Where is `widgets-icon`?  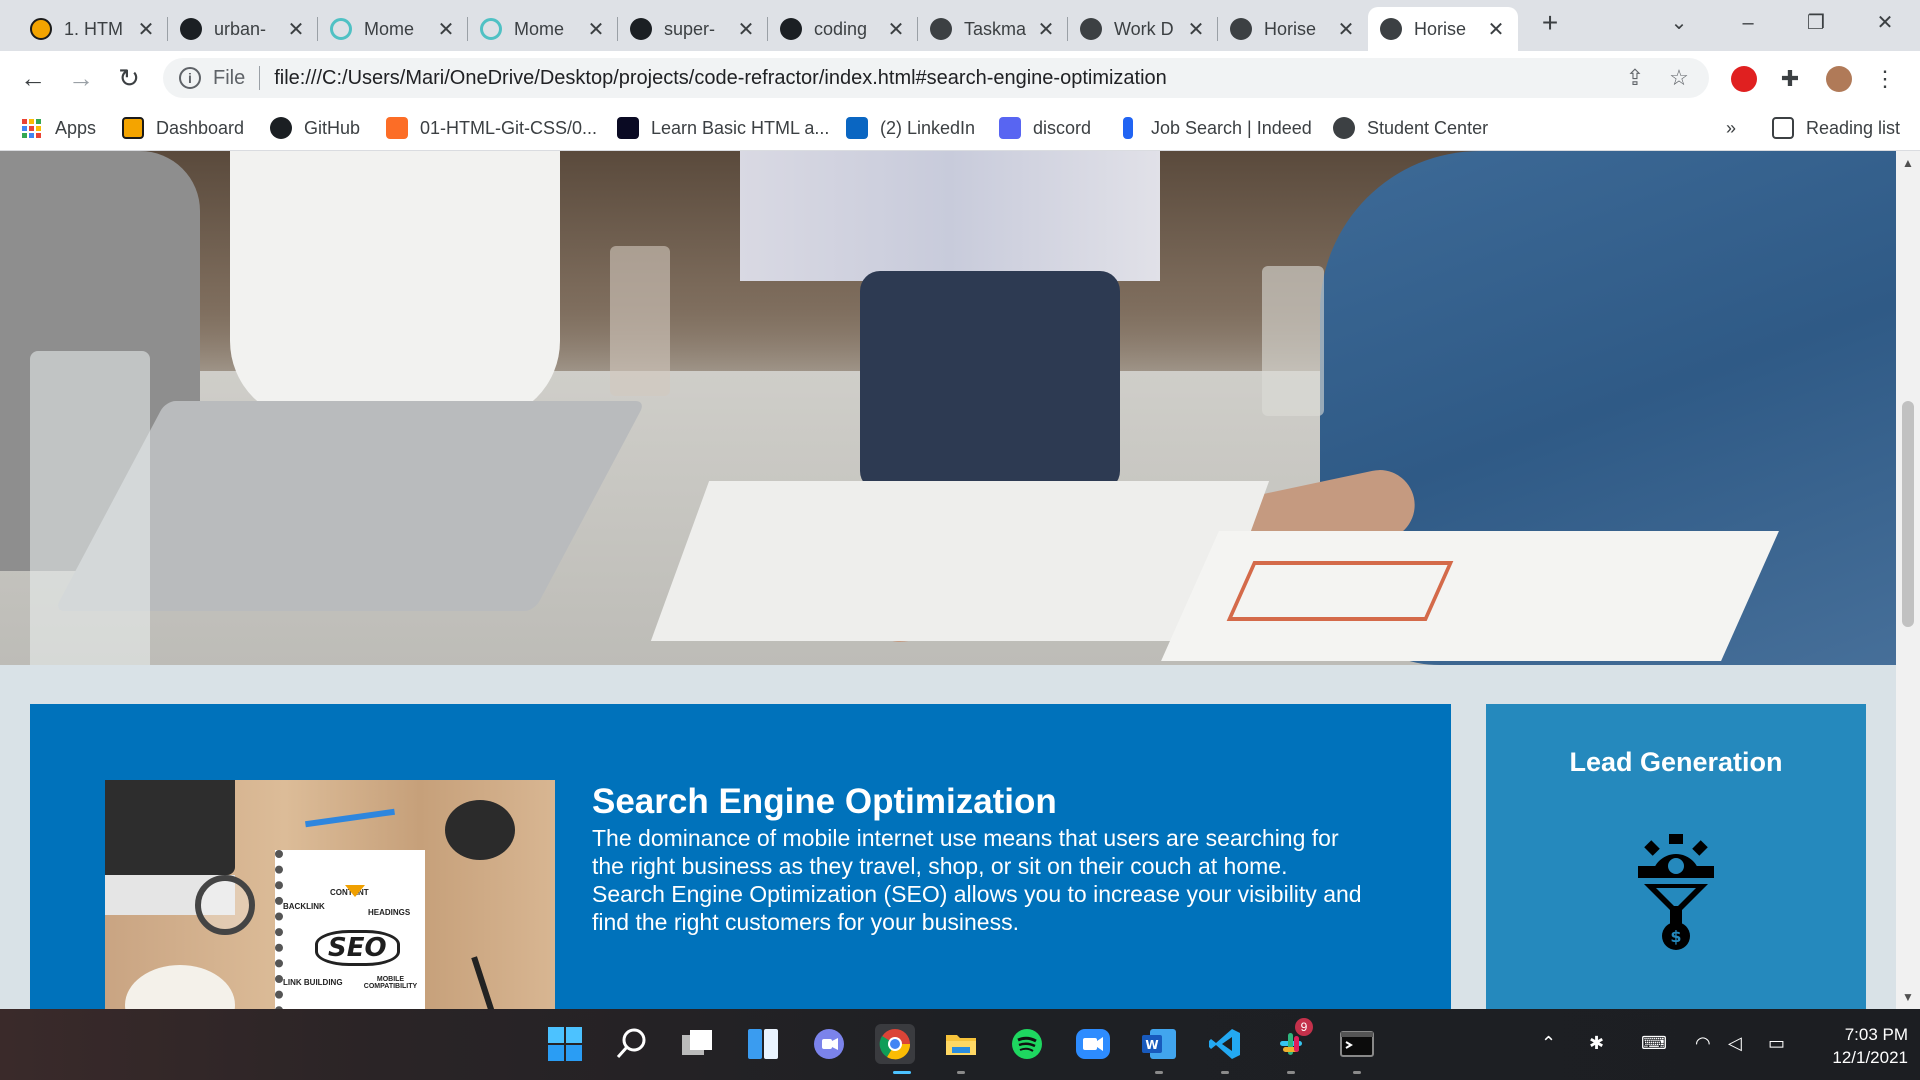 widgets-icon is located at coordinates (763, 1044).